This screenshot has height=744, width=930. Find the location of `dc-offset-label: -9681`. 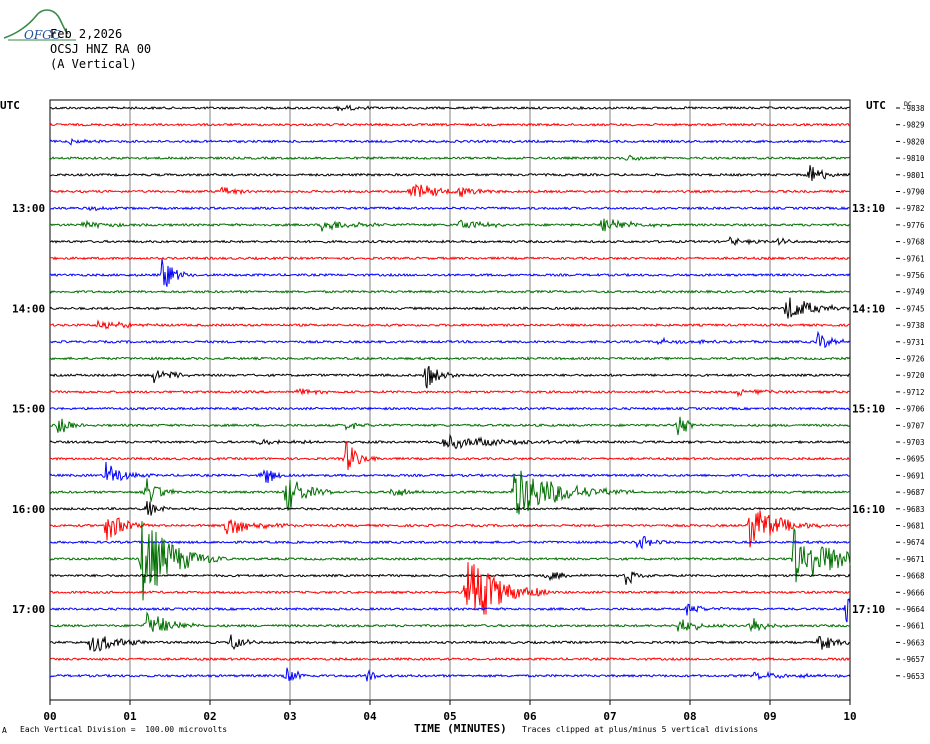

dc-offset-label: -9681 is located at coordinates (913, 526).